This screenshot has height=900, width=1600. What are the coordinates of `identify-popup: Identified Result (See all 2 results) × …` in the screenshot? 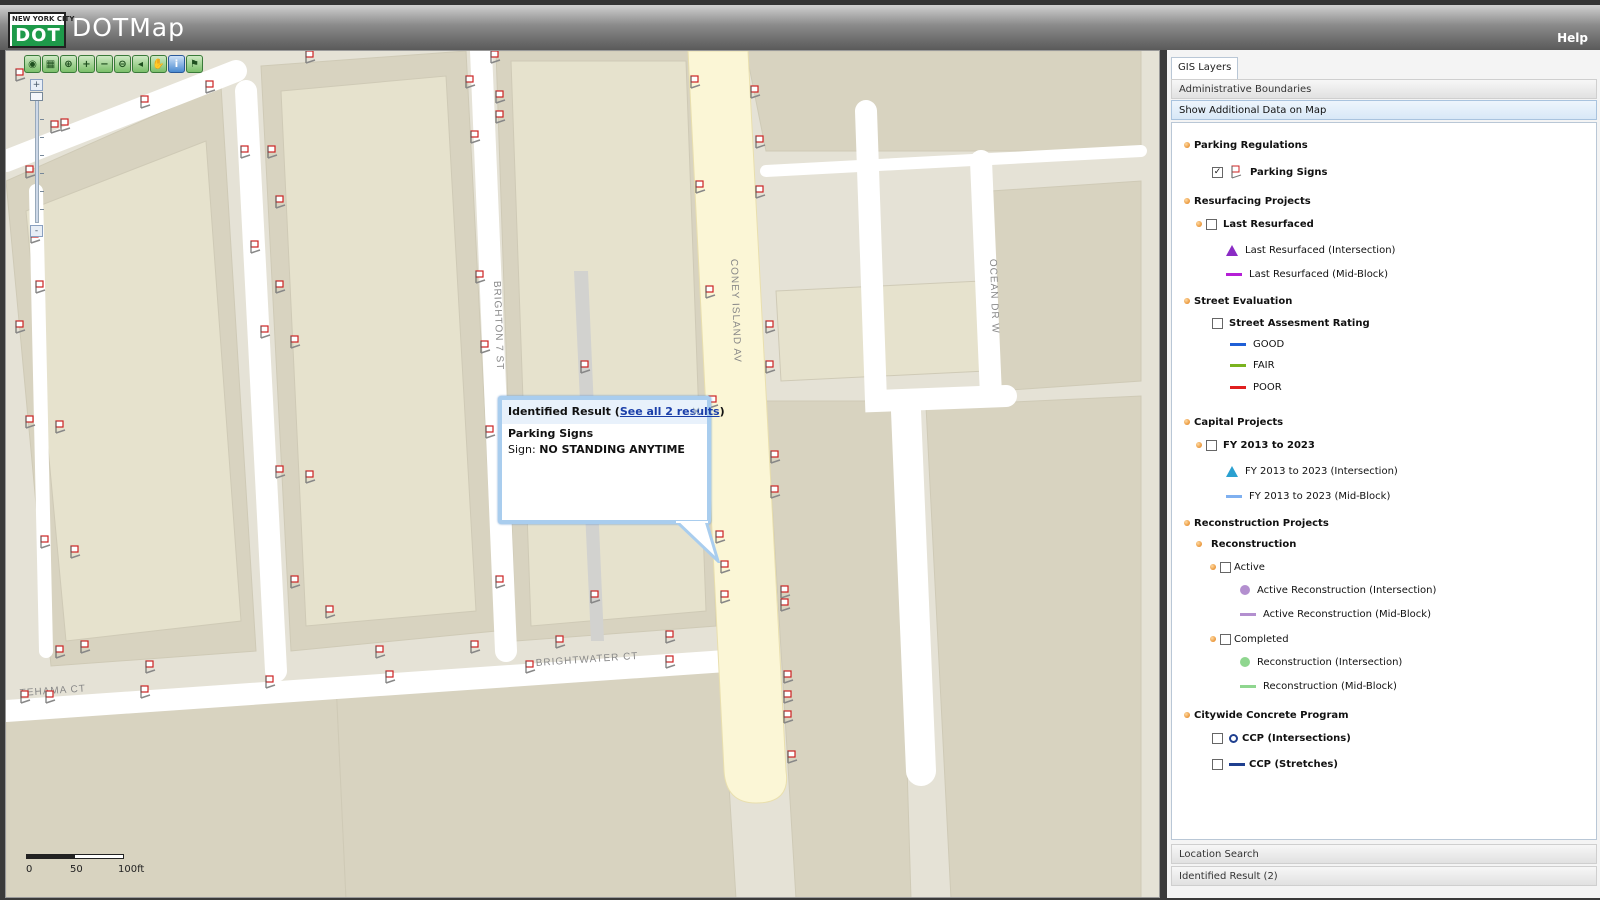 It's located at (611, 460).